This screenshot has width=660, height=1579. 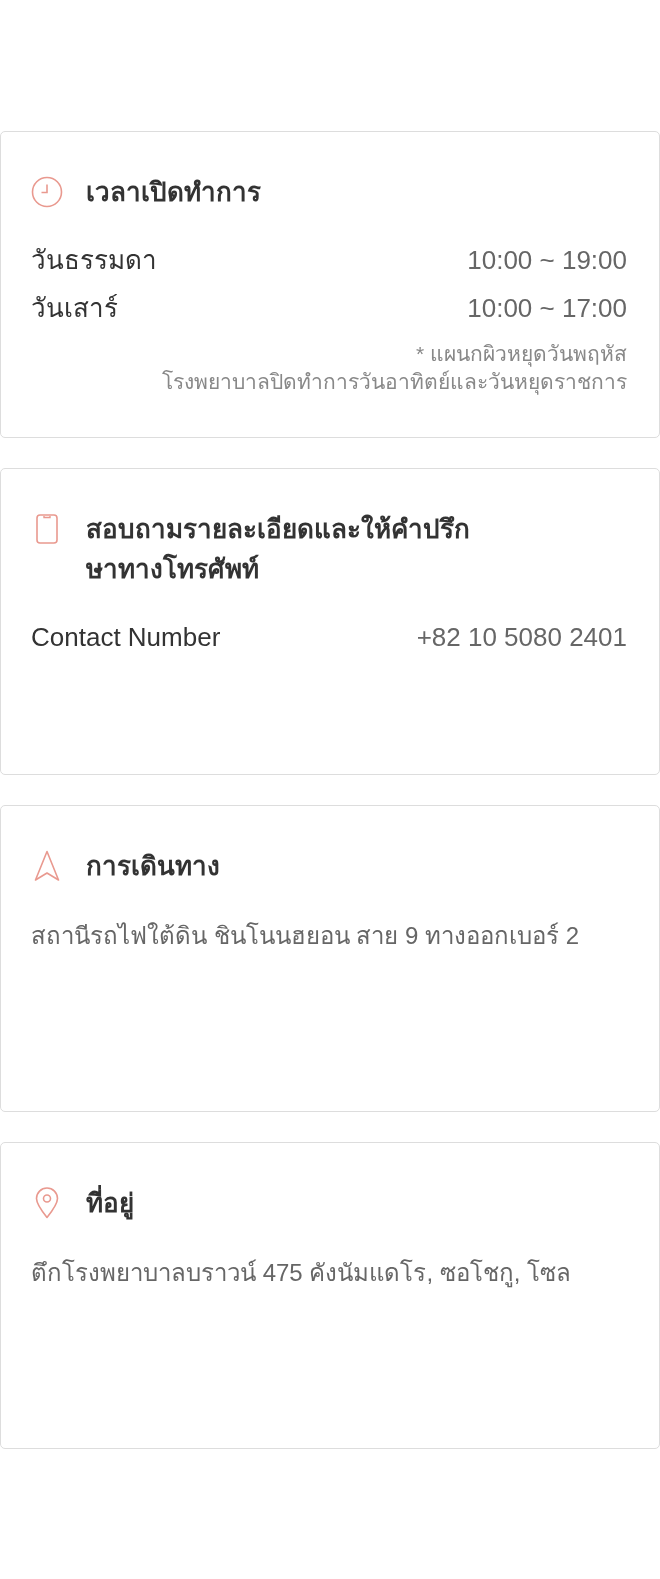 What do you see at coordinates (153, 866) in the screenshot?
I see `card-title: การเดินทาง` at bounding box center [153, 866].